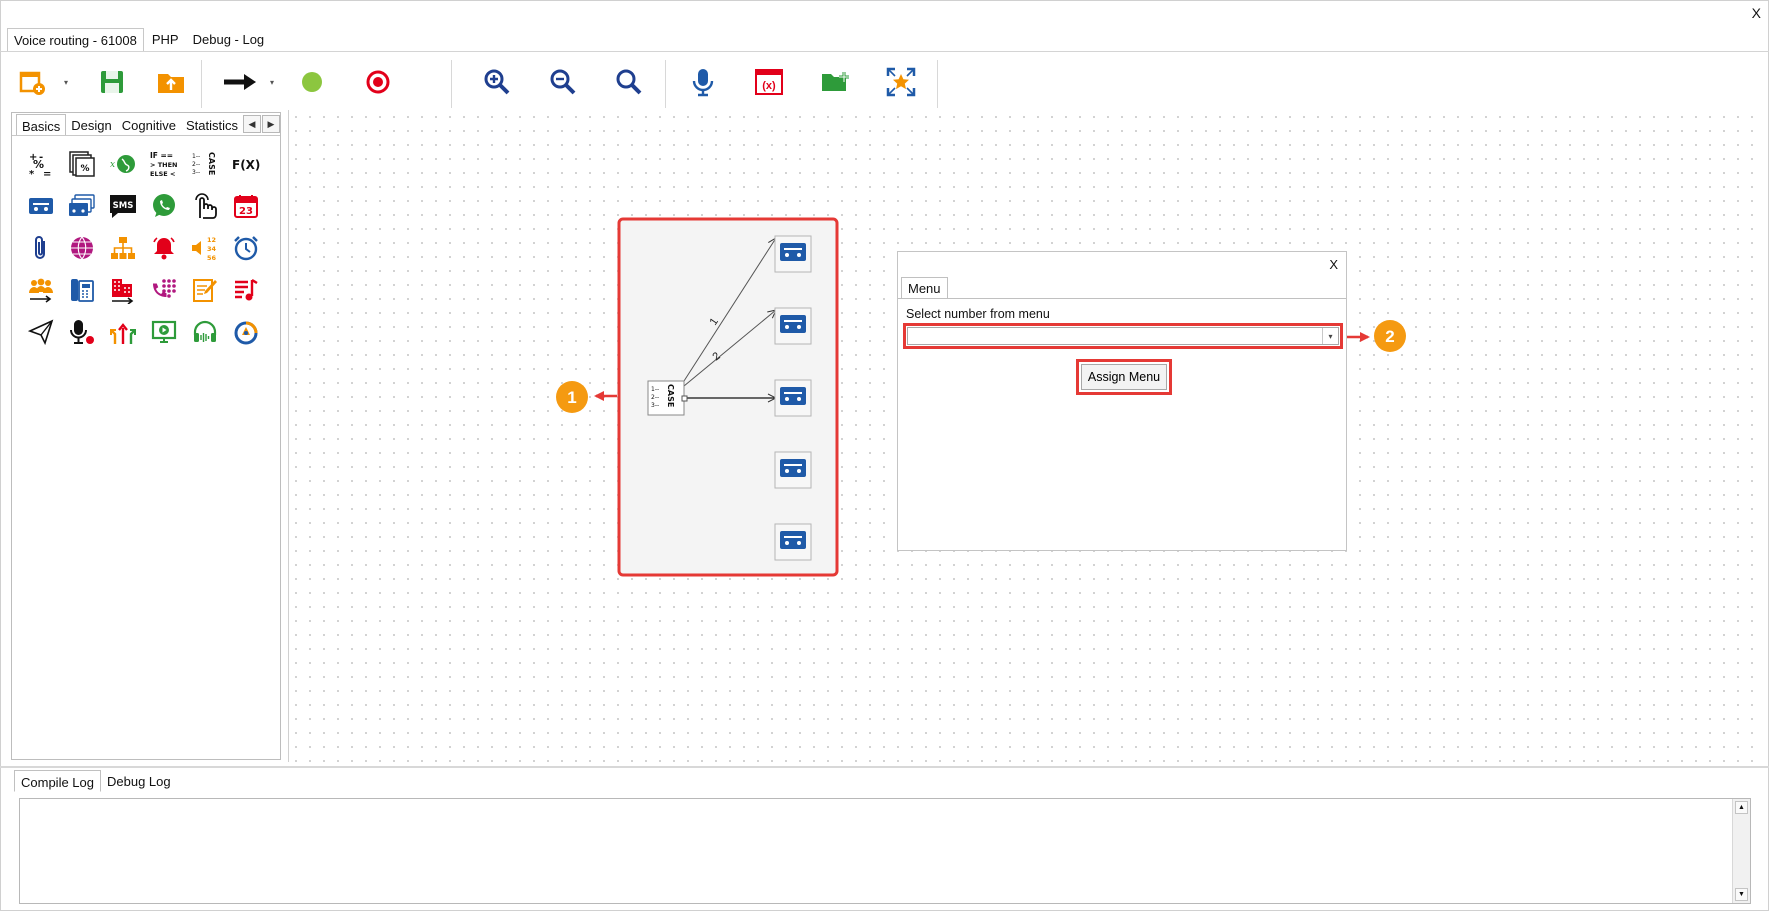 The image size is (1769, 911). Describe the element at coordinates (769, 86) in the screenshot. I see `svg-text: (x)` at that location.